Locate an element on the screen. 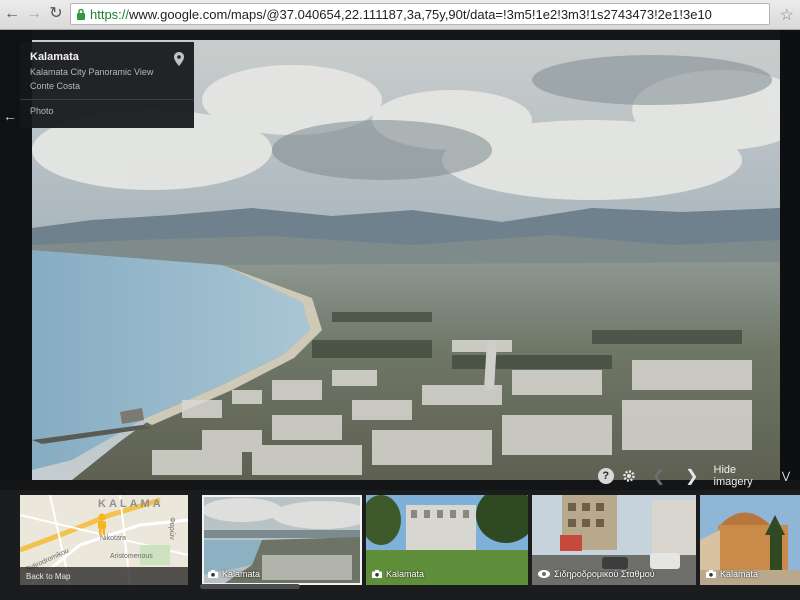  map-pin-icon is located at coordinates (179, 61).